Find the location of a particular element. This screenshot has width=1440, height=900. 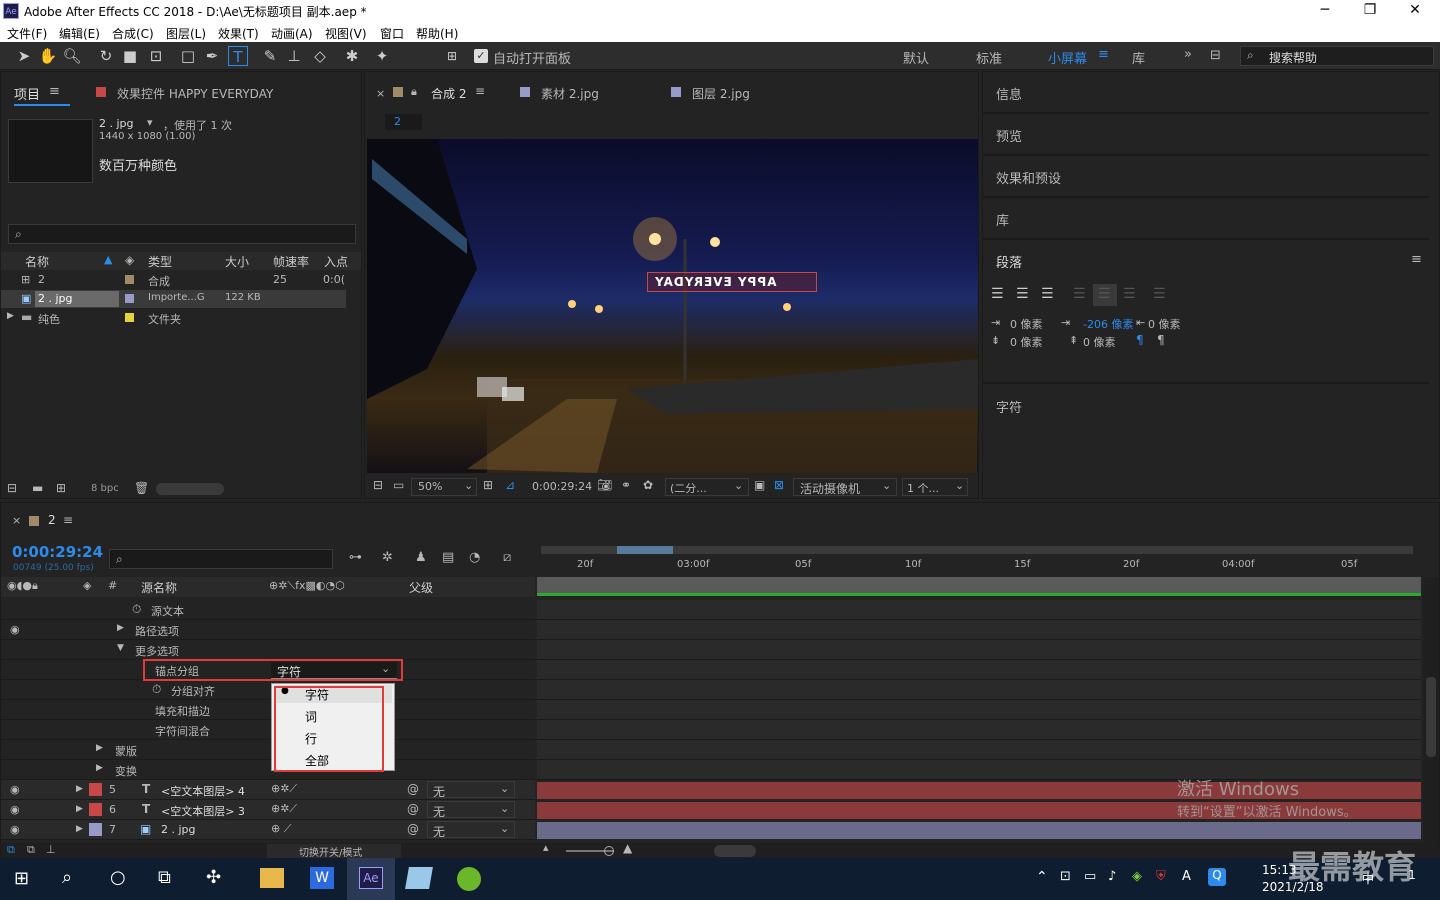

align-center-icon: ☰ is located at coordinates (1022, 294).